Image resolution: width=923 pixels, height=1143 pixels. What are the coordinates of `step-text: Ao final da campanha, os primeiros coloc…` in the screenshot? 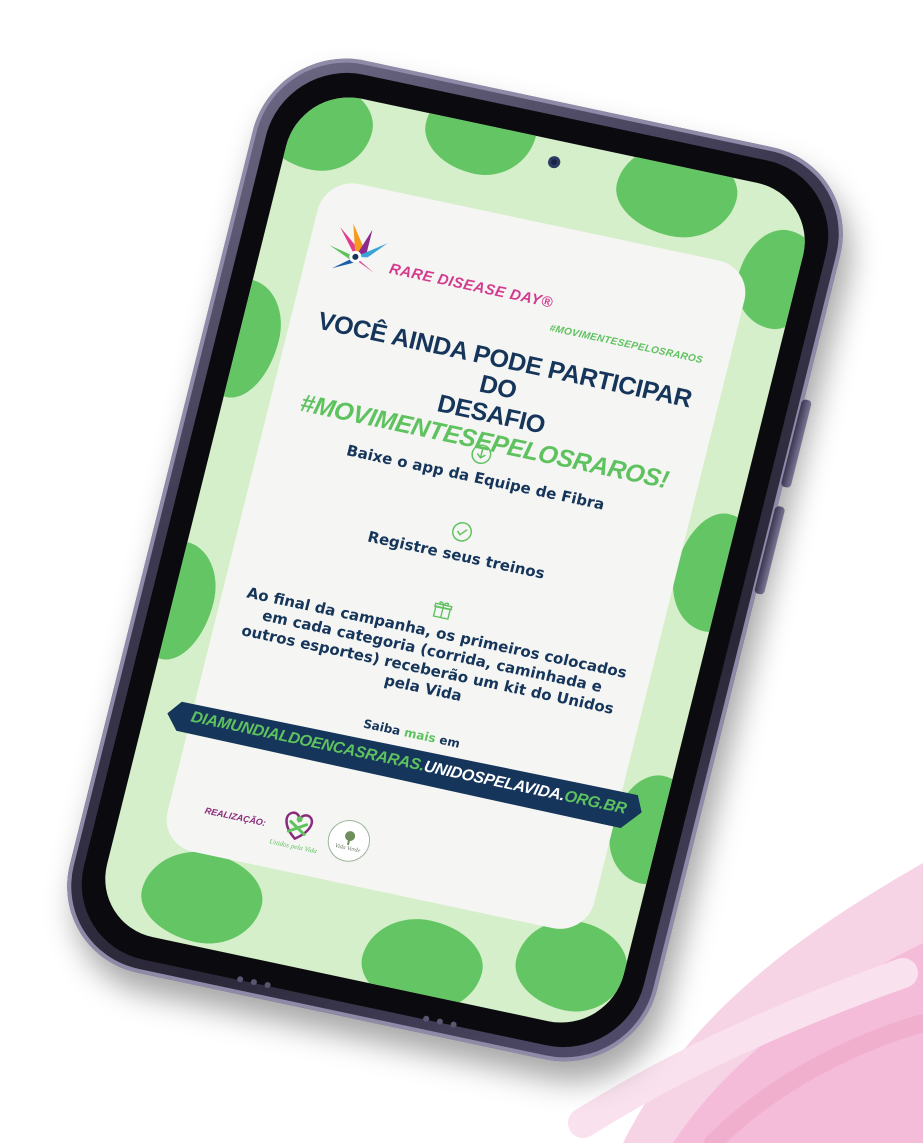 It's located at (434, 650).